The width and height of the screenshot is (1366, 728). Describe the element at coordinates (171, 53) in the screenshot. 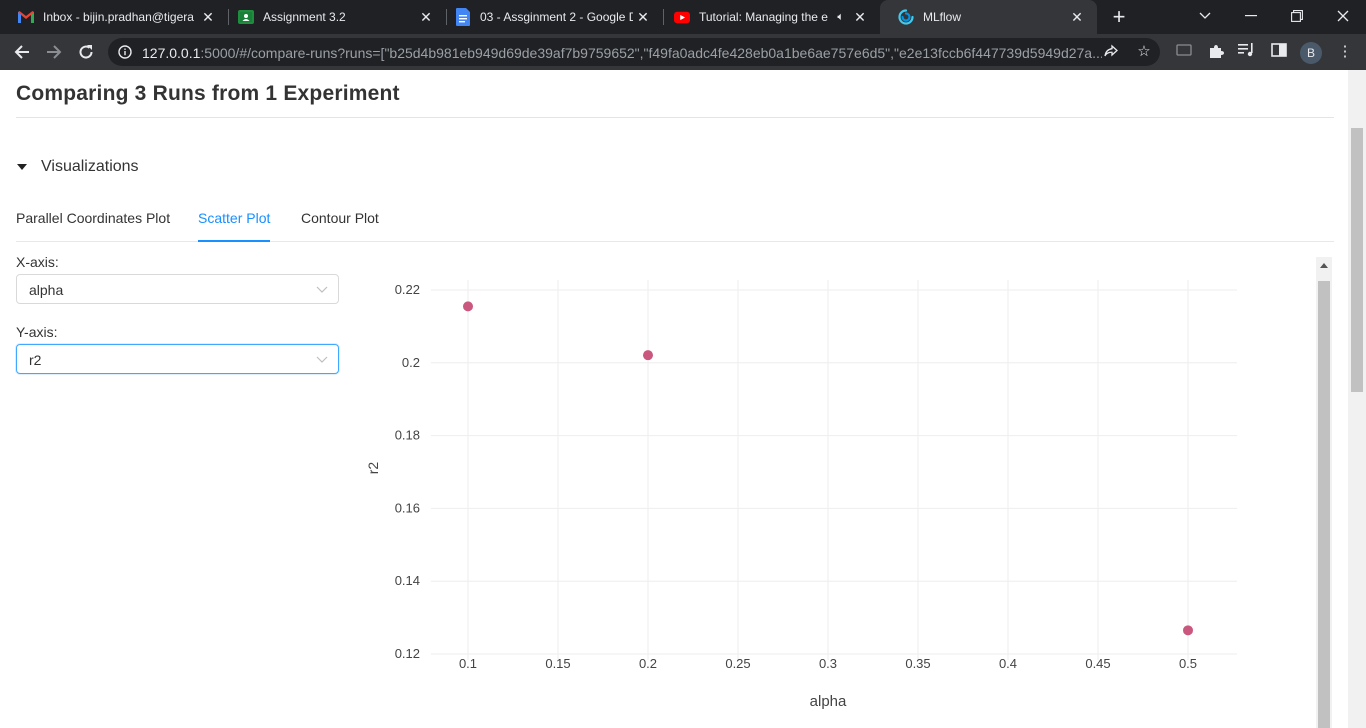

I see `url-host: 127.0.0.1` at that location.